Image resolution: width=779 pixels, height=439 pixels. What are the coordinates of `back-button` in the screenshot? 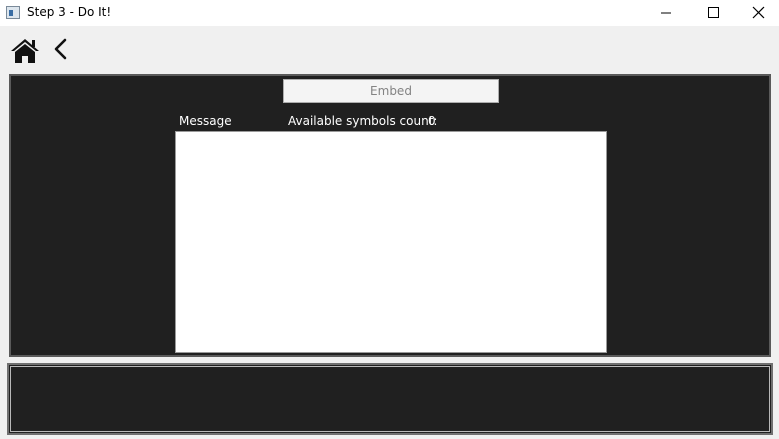 It's located at (61, 50).